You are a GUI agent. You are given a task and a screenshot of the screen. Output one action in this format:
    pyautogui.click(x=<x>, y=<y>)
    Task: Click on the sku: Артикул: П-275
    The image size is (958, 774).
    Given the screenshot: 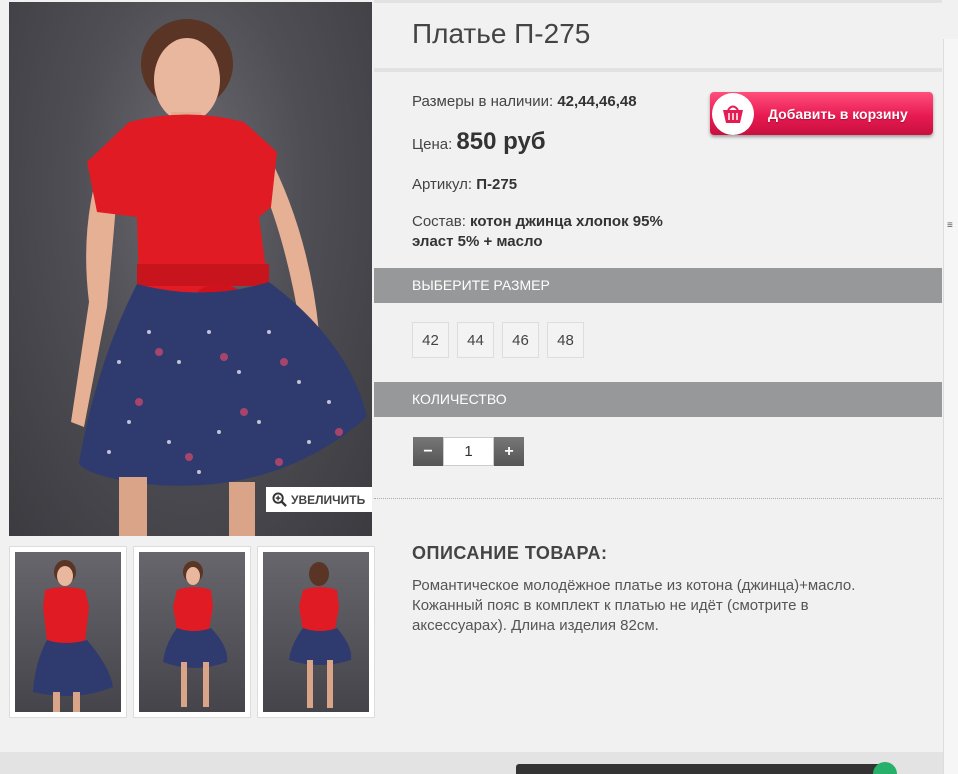 What is the action you would take?
    pyautogui.click(x=464, y=184)
    